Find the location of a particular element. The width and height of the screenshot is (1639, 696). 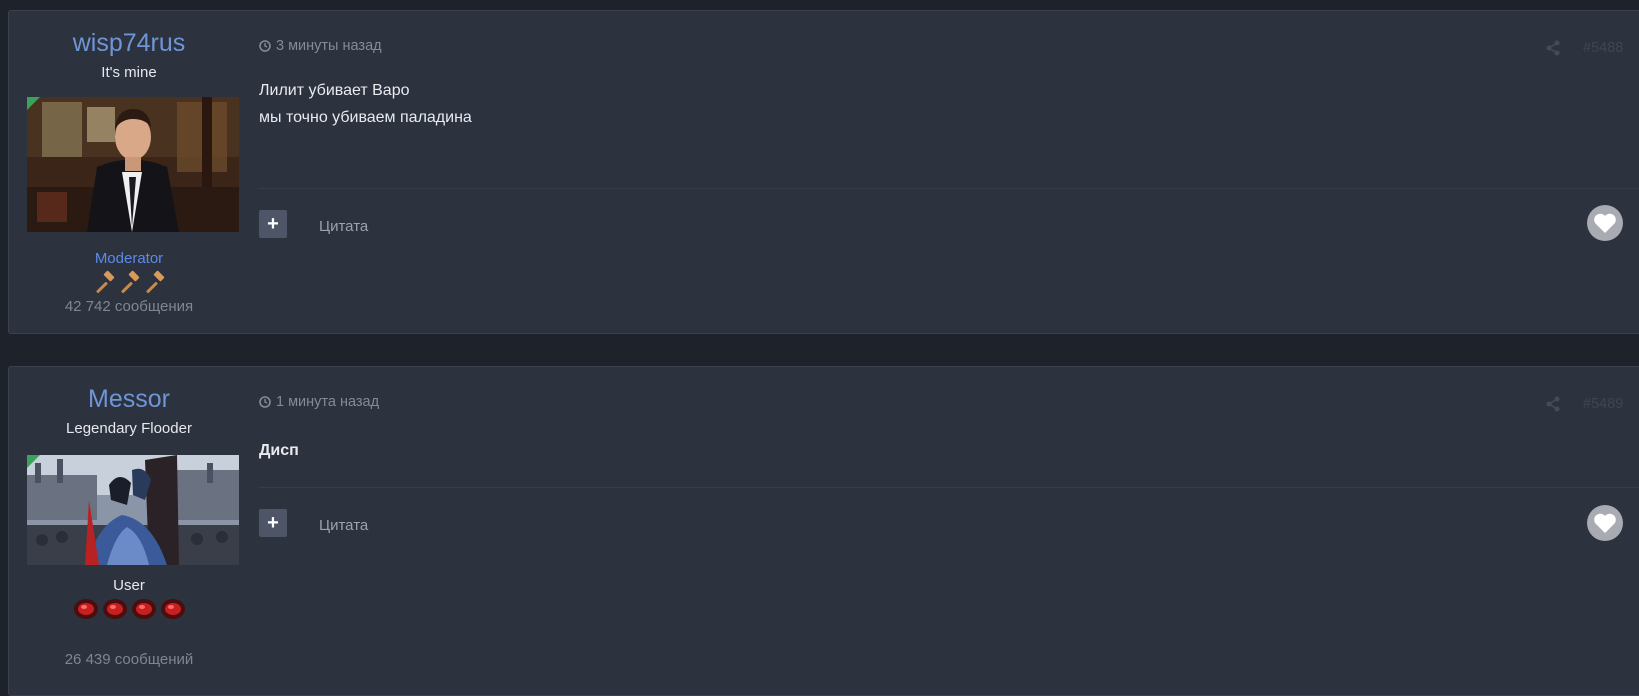

post-meta: 1 минута назад is located at coordinates (319, 402).